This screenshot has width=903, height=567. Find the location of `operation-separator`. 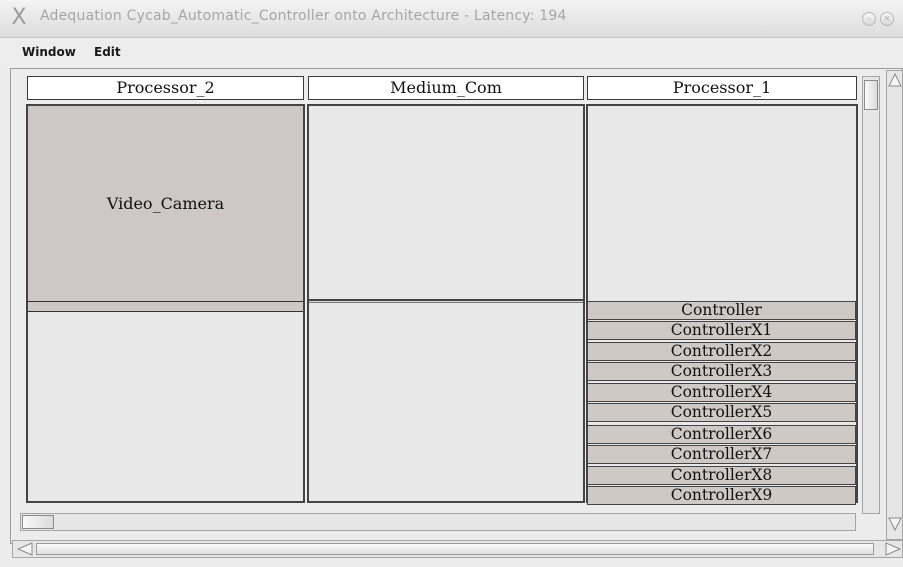

operation-separator is located at coordinates (165, 306).